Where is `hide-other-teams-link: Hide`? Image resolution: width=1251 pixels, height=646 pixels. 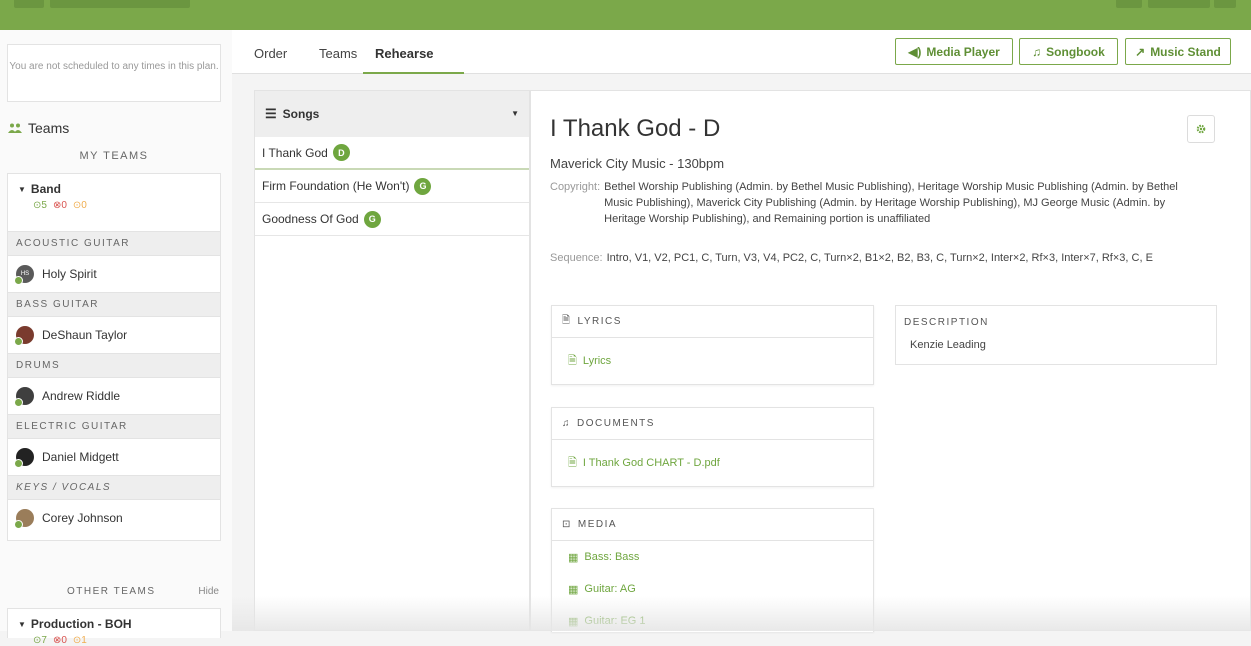
hide-other-teams-link: Hide is located at coordinates (208, 591).